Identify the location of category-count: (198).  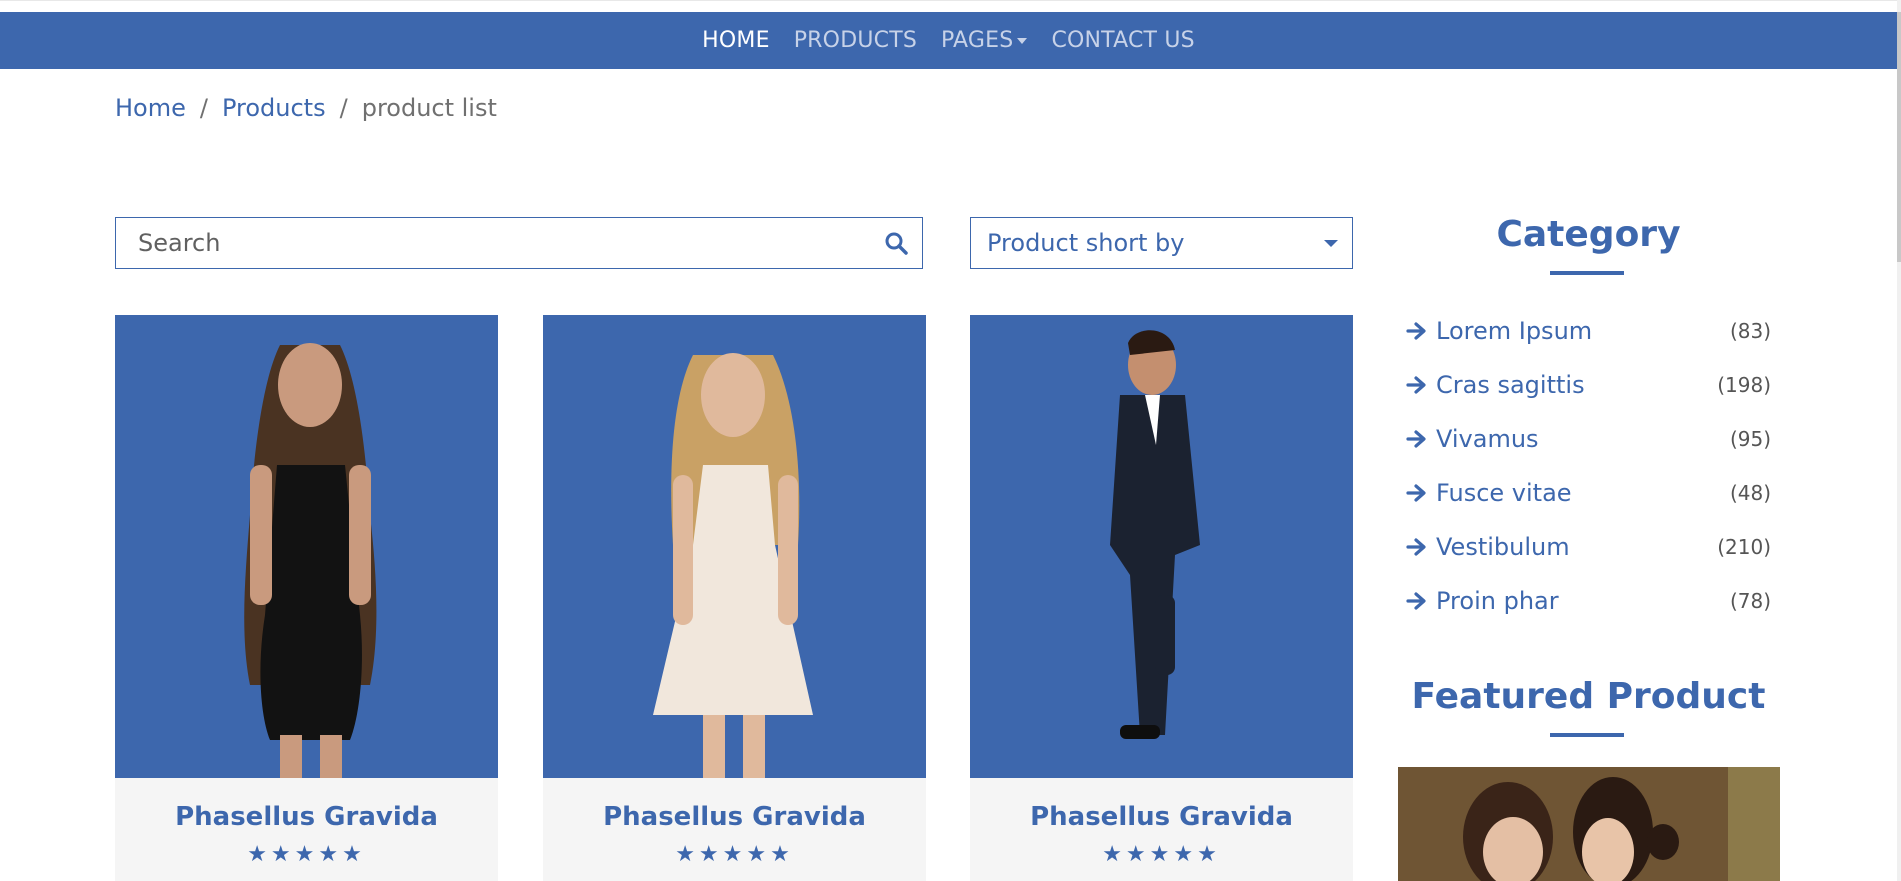
(1744, 385).